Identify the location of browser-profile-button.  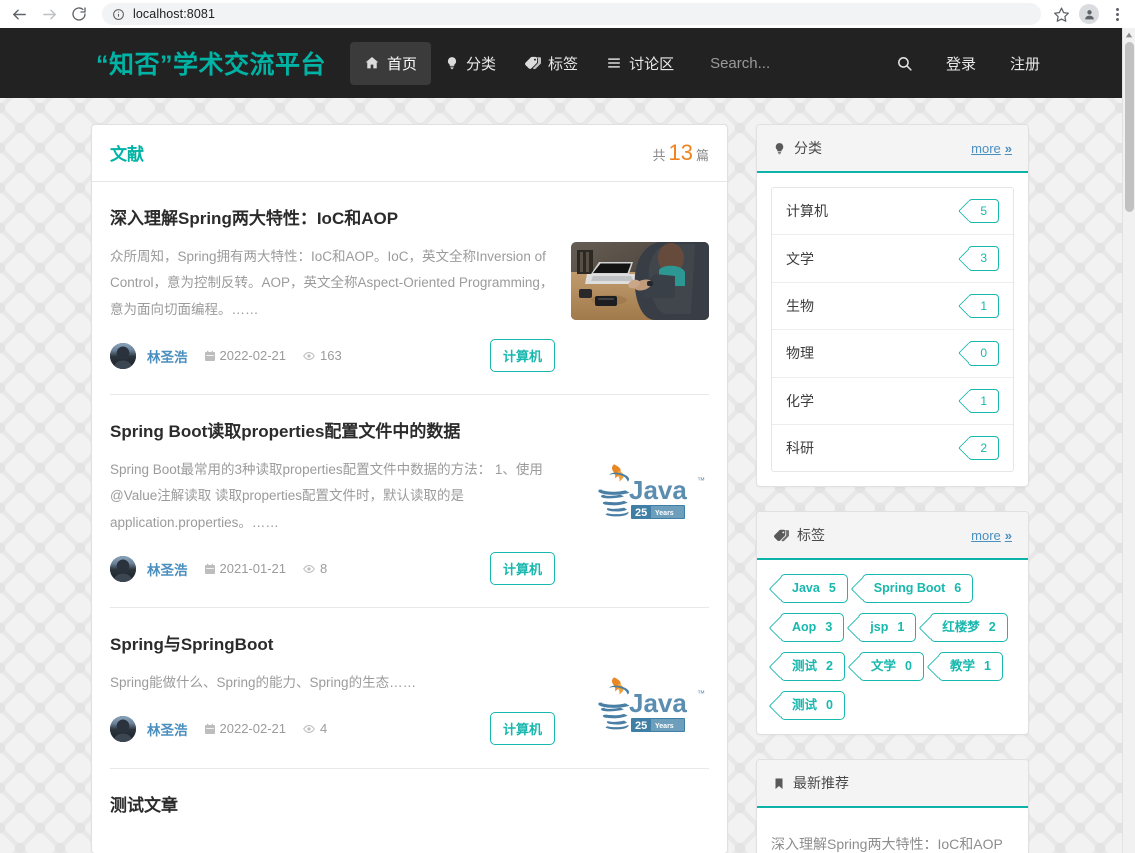
(1089, 14).